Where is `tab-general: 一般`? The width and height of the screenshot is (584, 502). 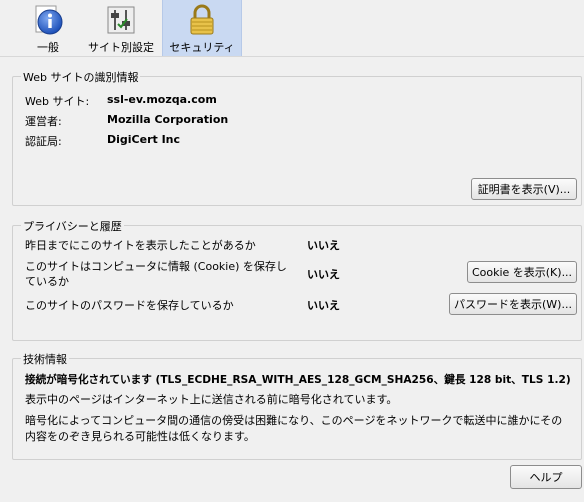
tab-general: 一般 is located at coordinates (48, 28).